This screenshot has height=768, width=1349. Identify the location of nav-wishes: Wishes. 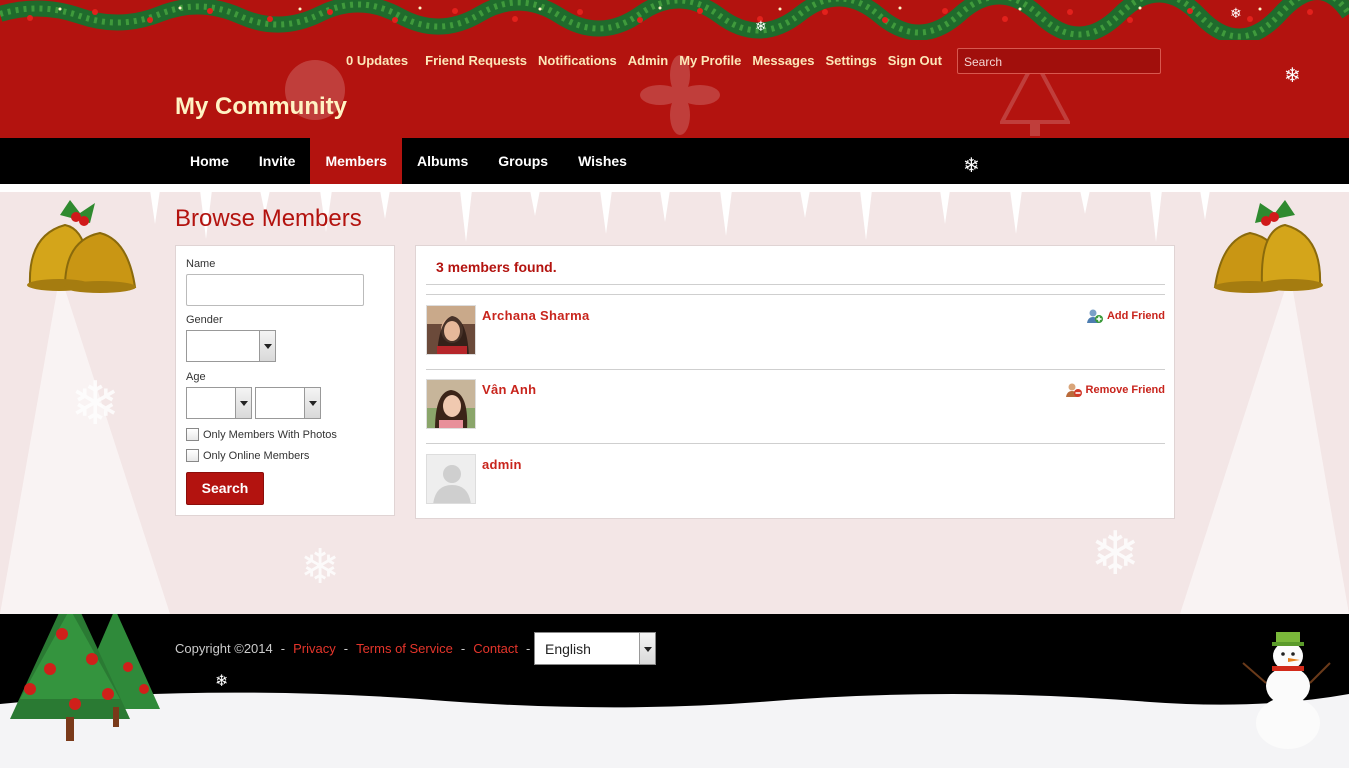
(602, 161).